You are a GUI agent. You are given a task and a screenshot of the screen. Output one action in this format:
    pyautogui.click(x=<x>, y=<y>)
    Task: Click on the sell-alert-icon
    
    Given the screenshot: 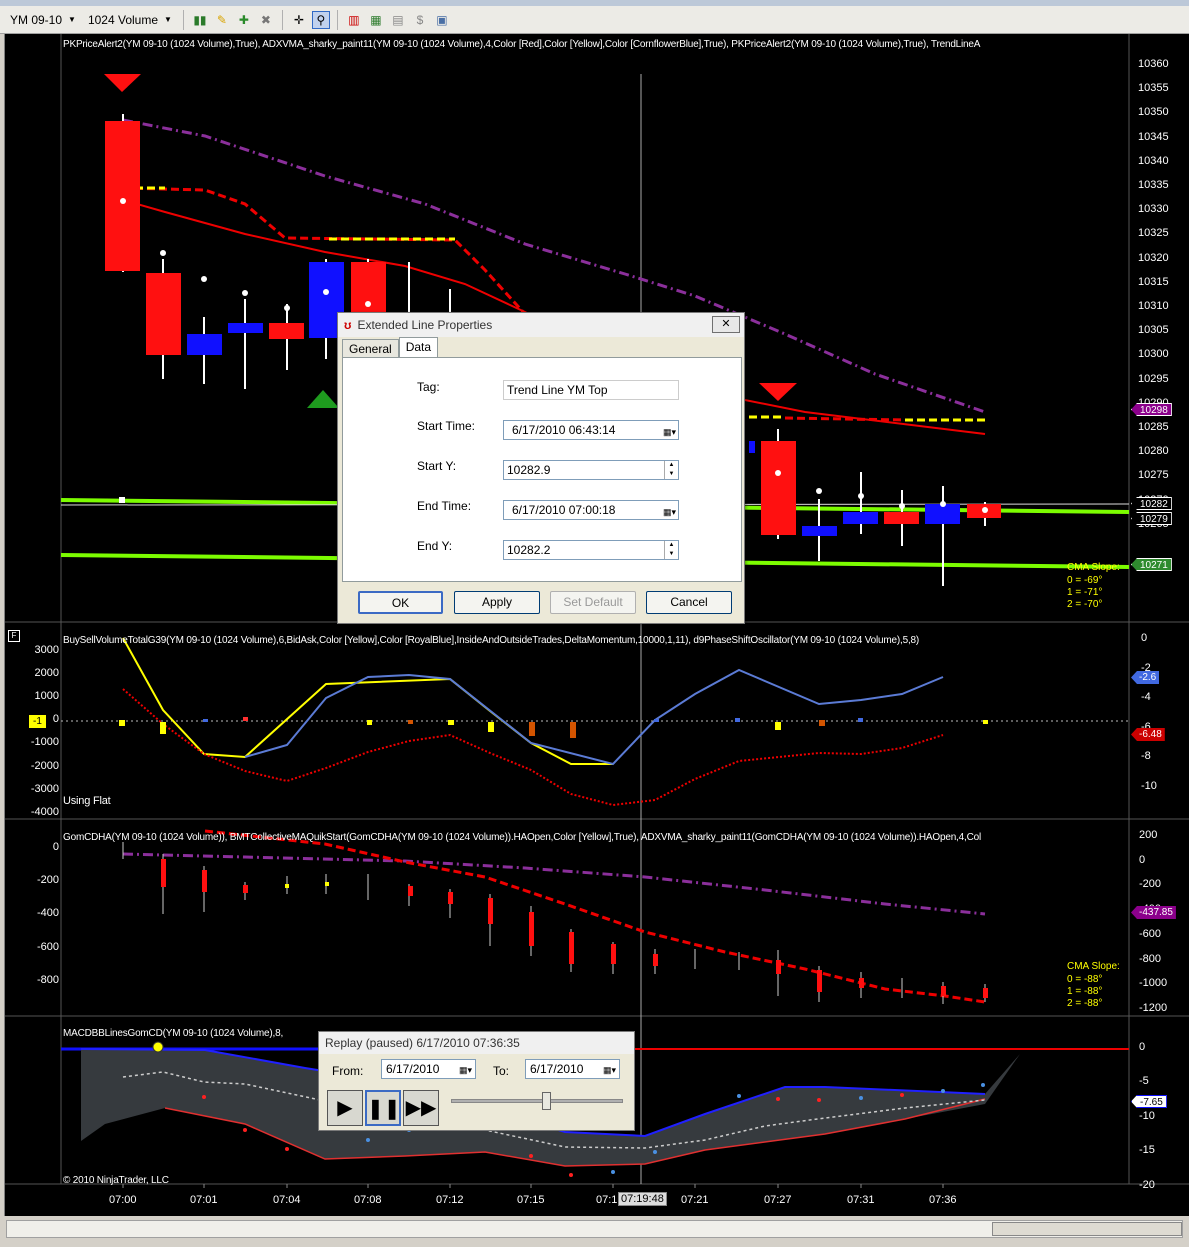 What is the action you would take?
    pyautogui.click(x=122, y=83)
    